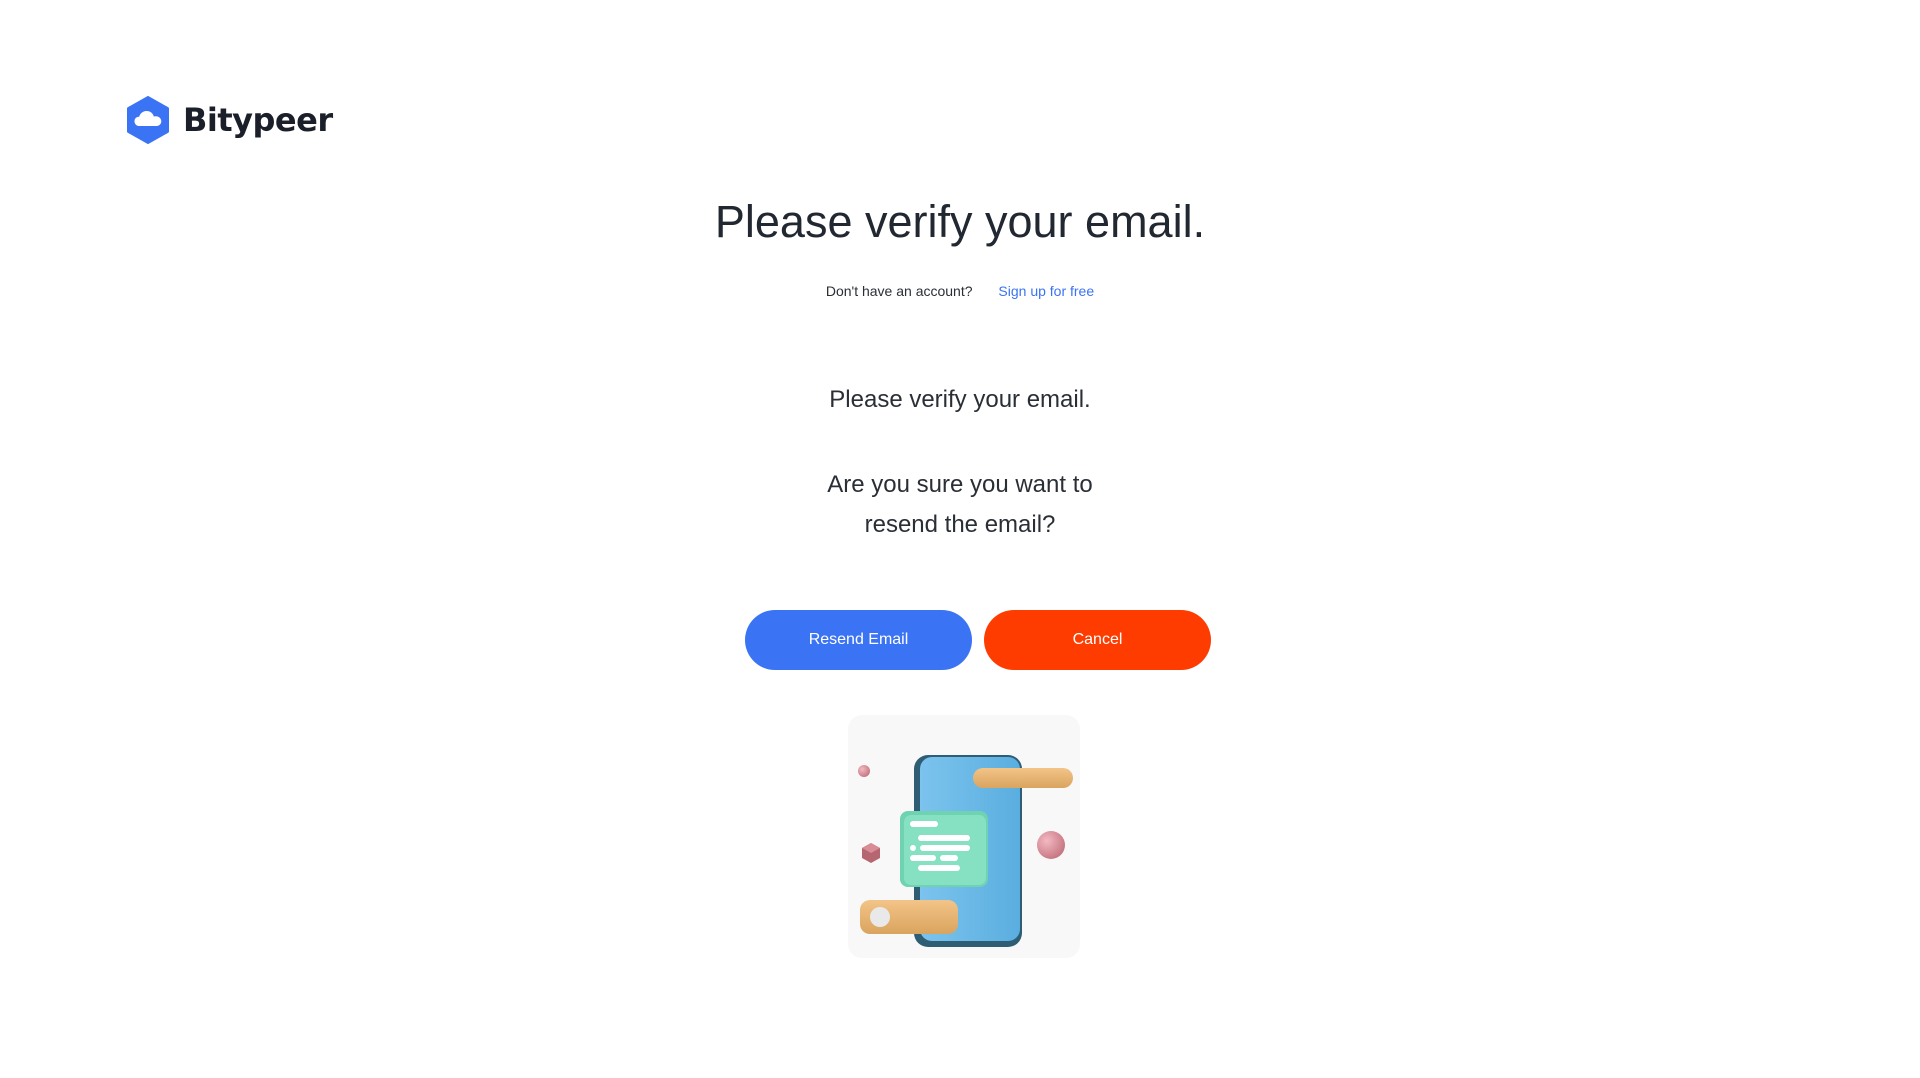  I want to click on page-title: Please verify your email., so click(960, 221).